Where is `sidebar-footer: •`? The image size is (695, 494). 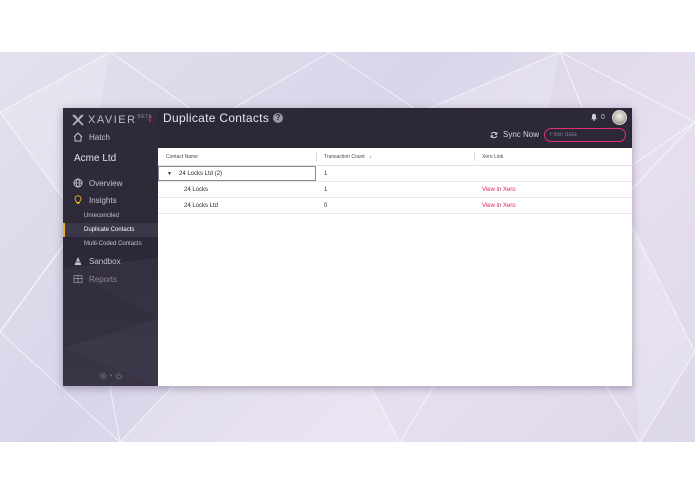 sidebar-footer: • is located at coordinates (111, 376).